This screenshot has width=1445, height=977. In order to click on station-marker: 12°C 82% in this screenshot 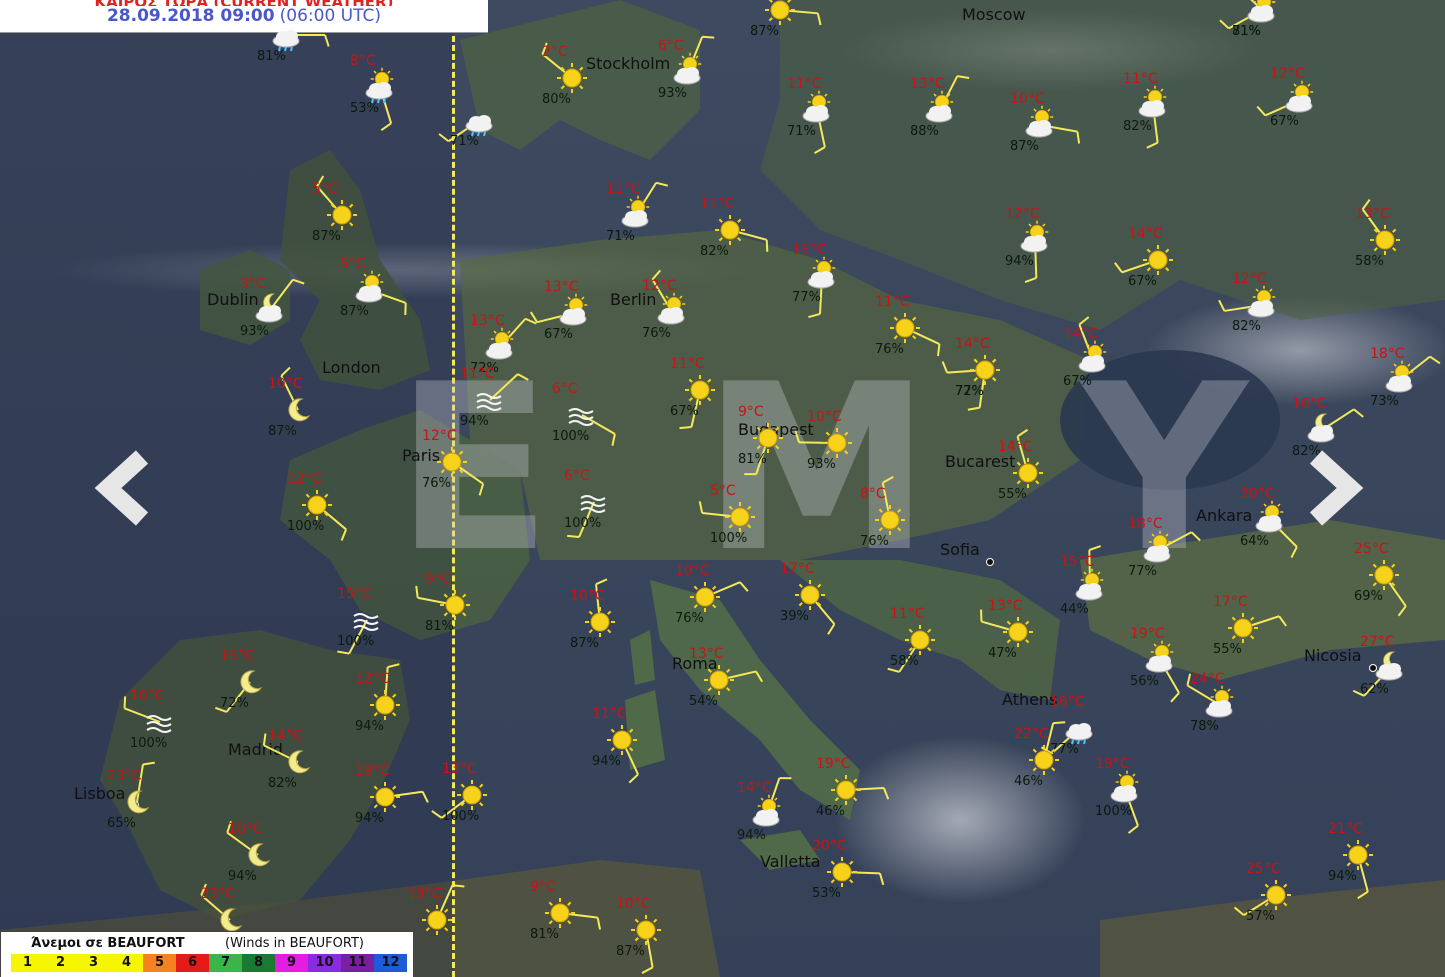, I will do `click(1247, 302)`.